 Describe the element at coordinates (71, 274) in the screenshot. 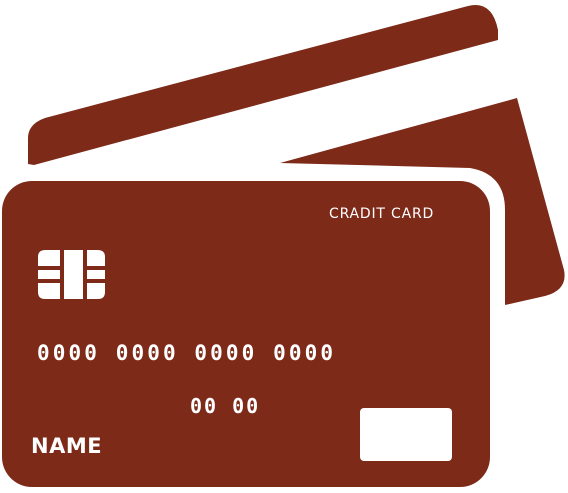

I see `chip-icon` at that location.